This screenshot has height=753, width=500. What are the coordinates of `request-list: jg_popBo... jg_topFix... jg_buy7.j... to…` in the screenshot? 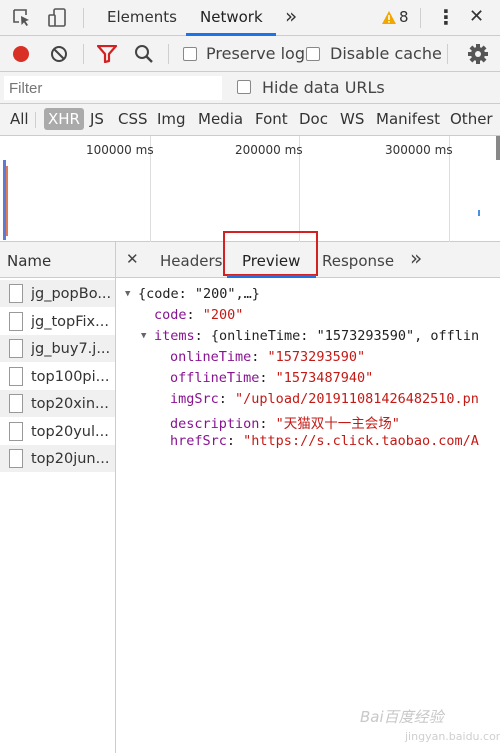 It's located at (58, 515).